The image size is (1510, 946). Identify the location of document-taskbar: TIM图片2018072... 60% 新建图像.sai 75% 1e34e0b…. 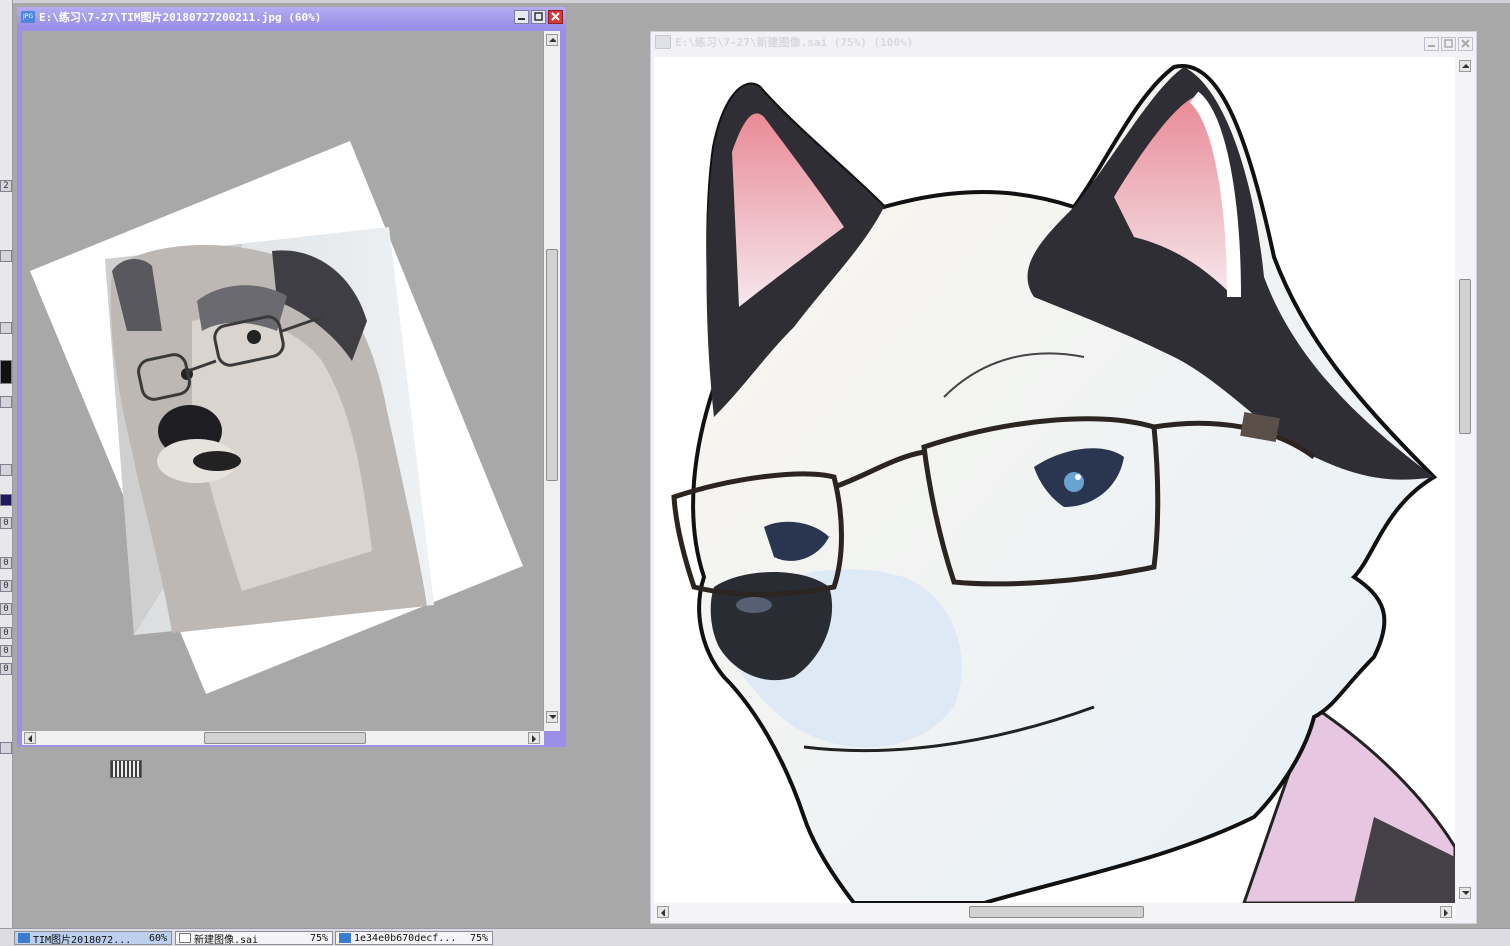
(755, 937).